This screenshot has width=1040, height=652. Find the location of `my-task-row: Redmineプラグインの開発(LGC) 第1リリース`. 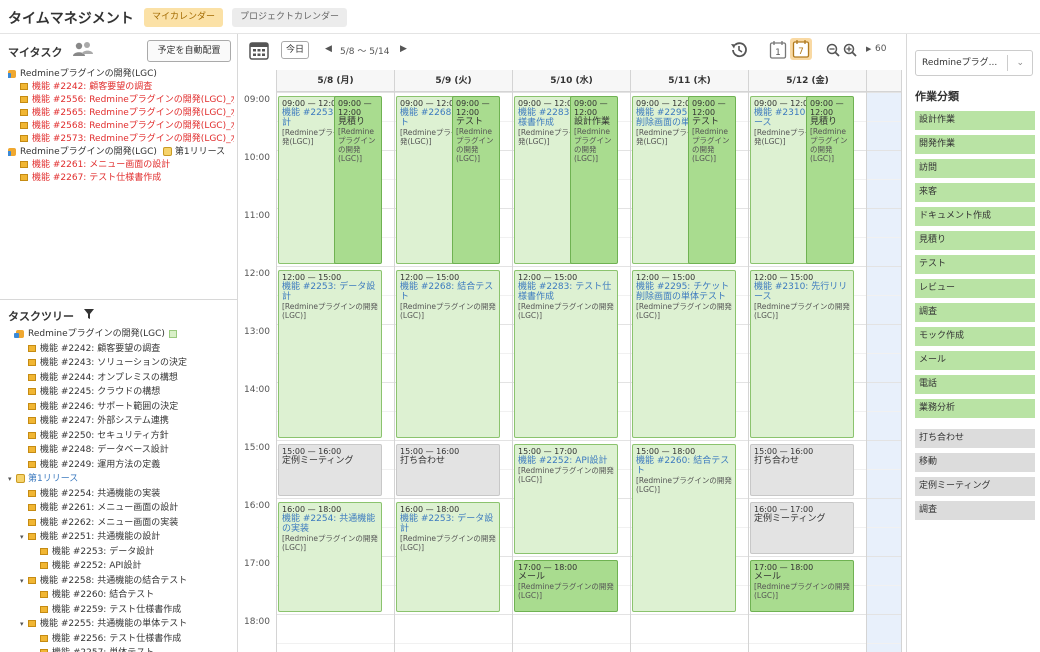

my-task-row: Redmineプラグインの開発(LGC) 第1リリース is located at coordinates (121, 152).